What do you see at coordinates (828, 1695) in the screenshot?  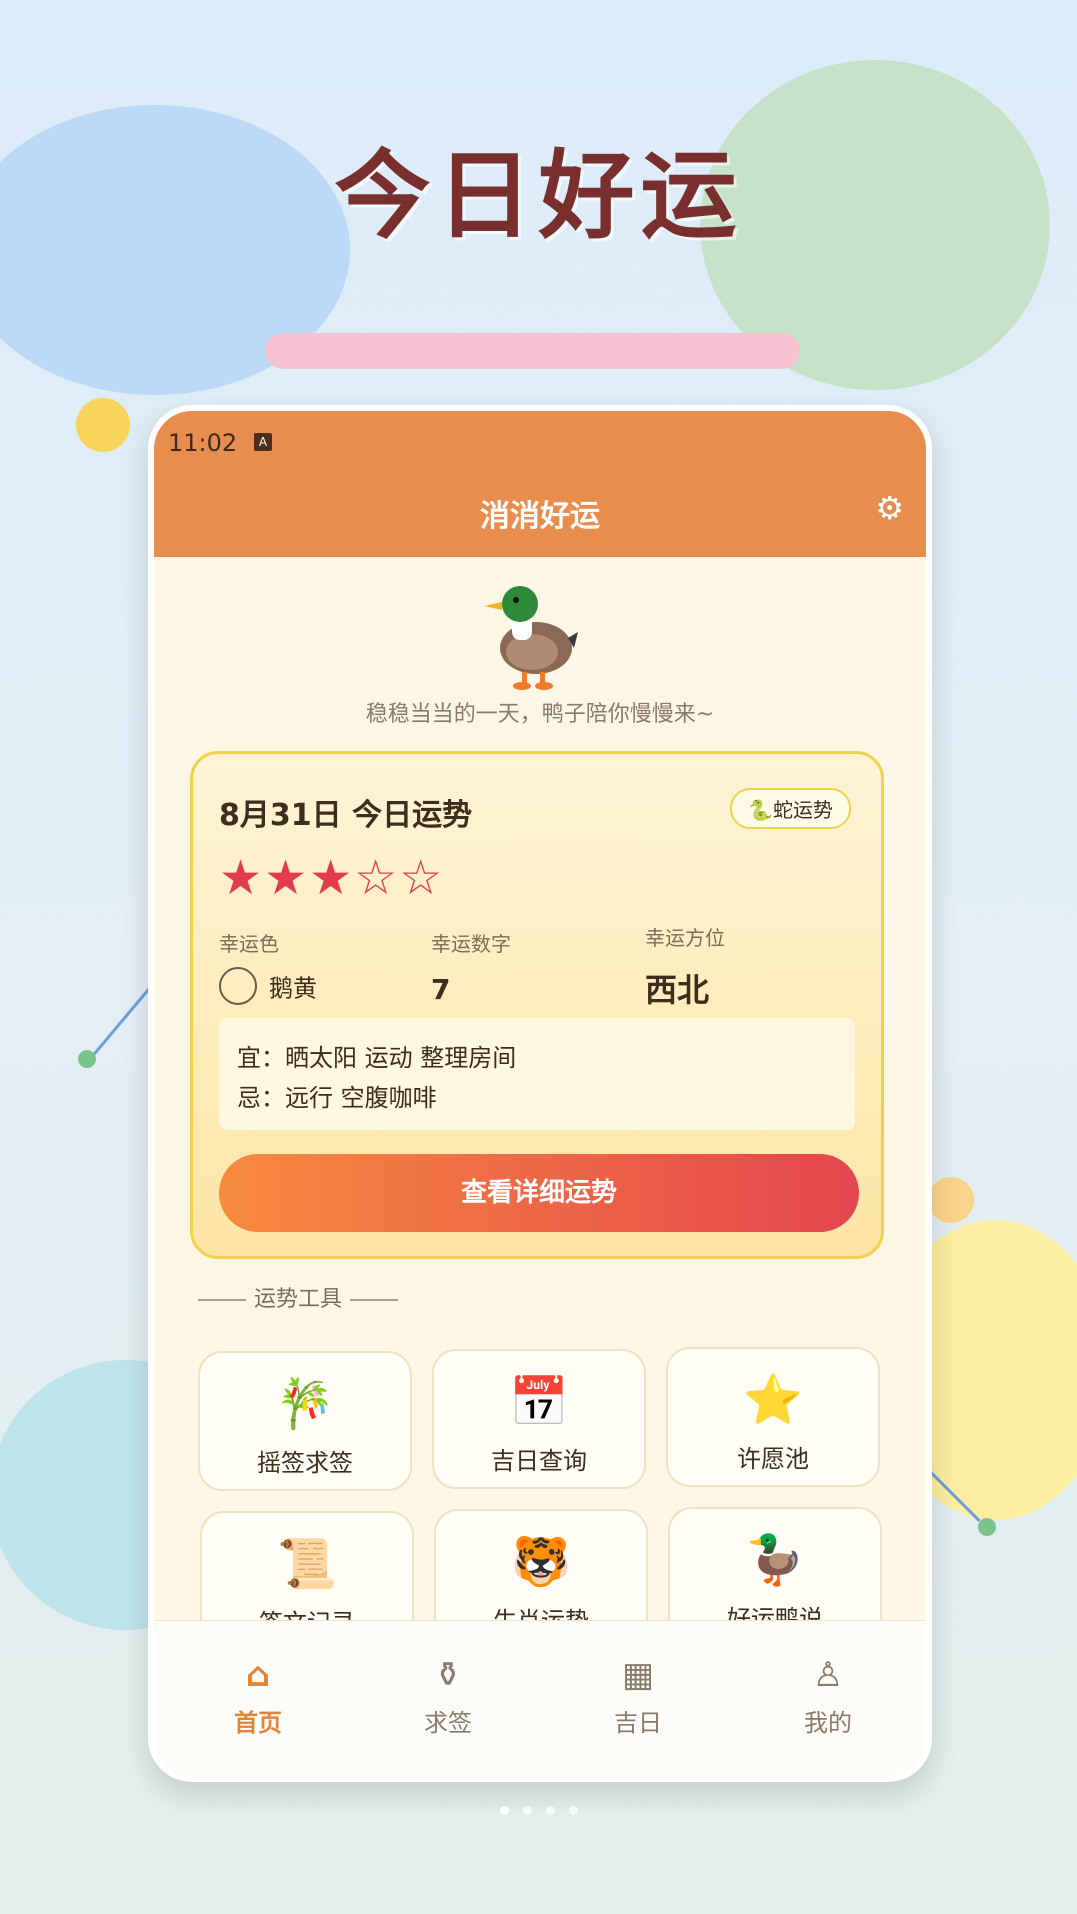 I see `nav-profile: ♙ 我的` at bounding box center [828, 1695].